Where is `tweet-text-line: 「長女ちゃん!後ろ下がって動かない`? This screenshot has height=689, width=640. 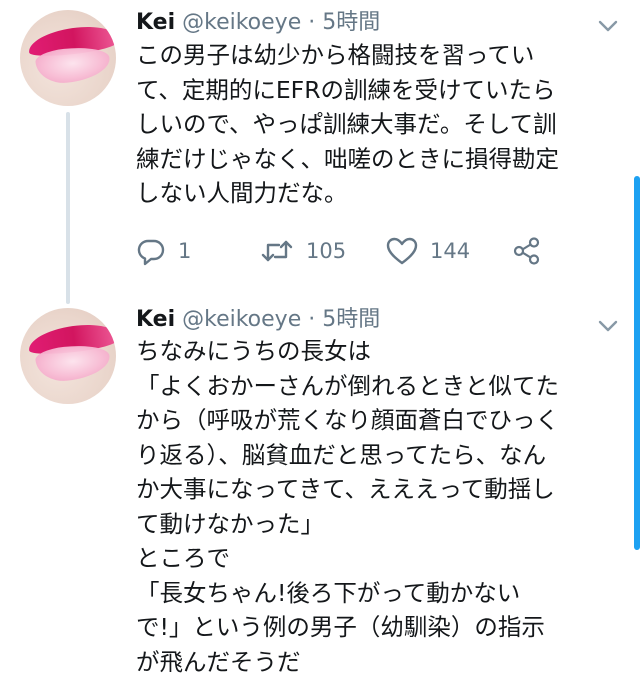
tweet-text-line: 「長女ちゃん!後ろ下がって動かない is located at coordinates (328, 592).